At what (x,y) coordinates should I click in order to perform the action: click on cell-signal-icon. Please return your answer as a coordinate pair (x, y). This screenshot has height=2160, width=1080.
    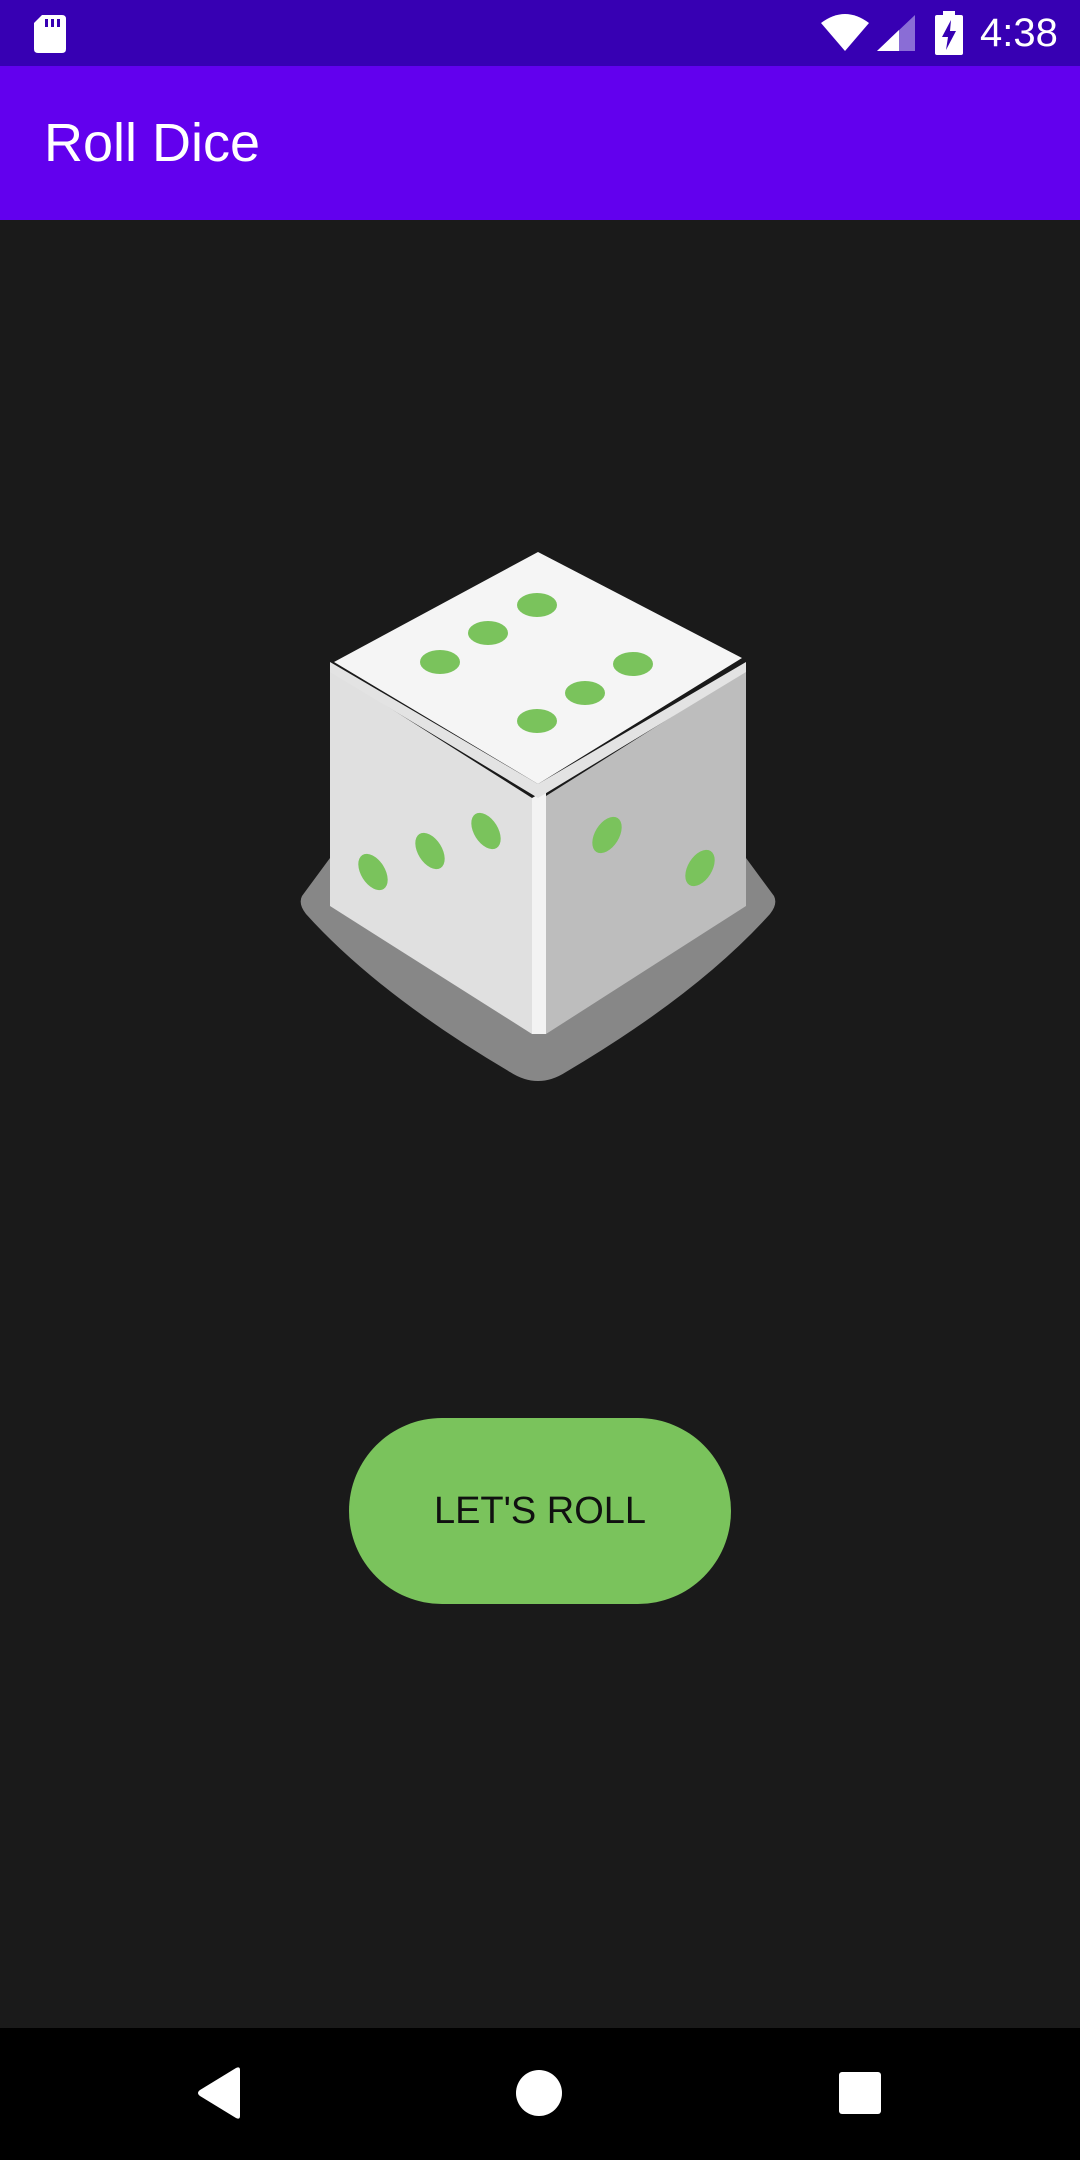
    Looking at the image, I should click on (896, 33).